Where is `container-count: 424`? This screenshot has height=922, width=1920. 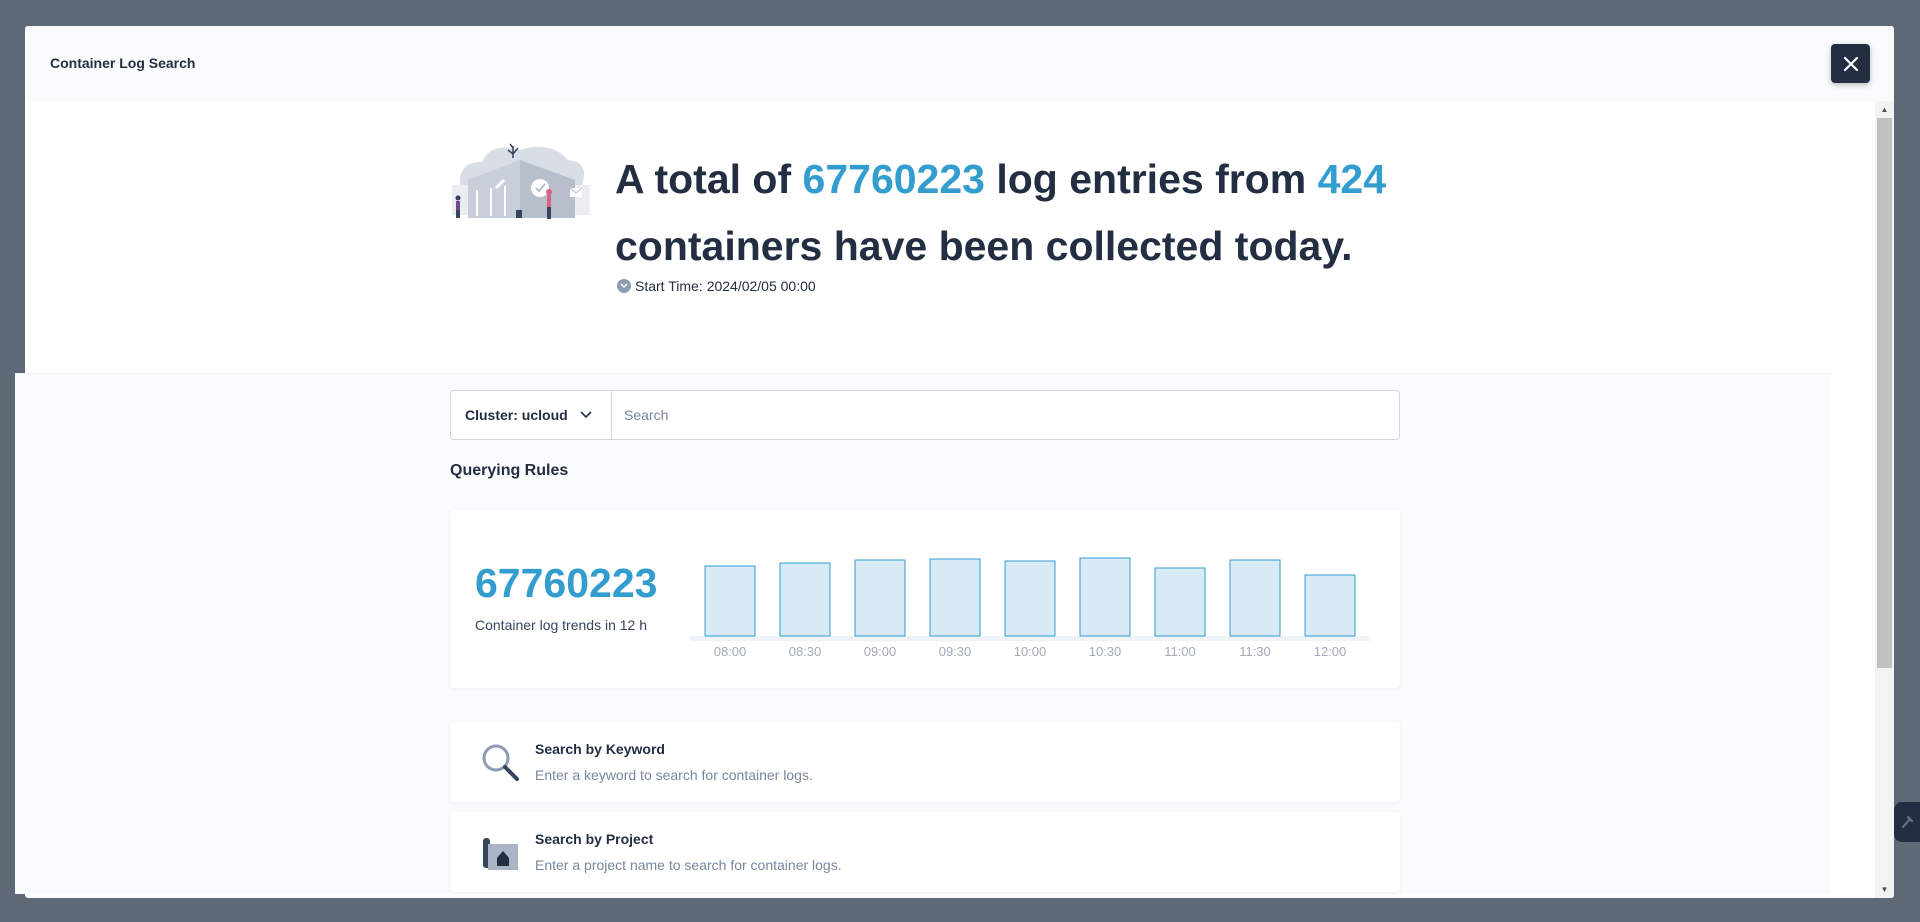 container-count: 424 is located at coordinates (1352, 179).